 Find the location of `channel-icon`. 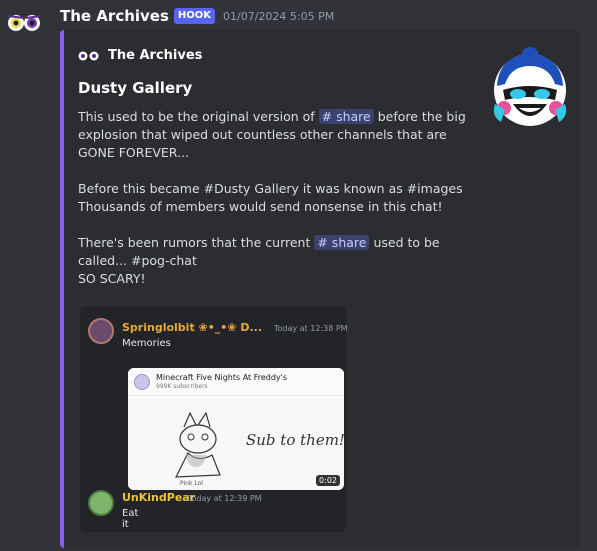

channel-icon is located at coordinates (142, 382).